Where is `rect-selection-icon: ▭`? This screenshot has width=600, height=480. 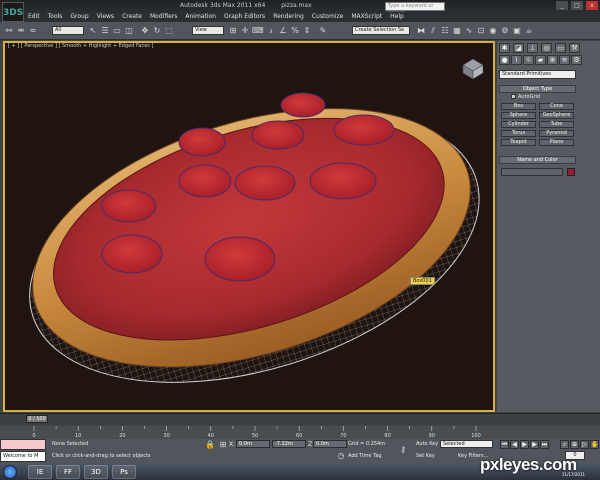
rect-selection-icon: ▭ is located at coordinates (117, 30).